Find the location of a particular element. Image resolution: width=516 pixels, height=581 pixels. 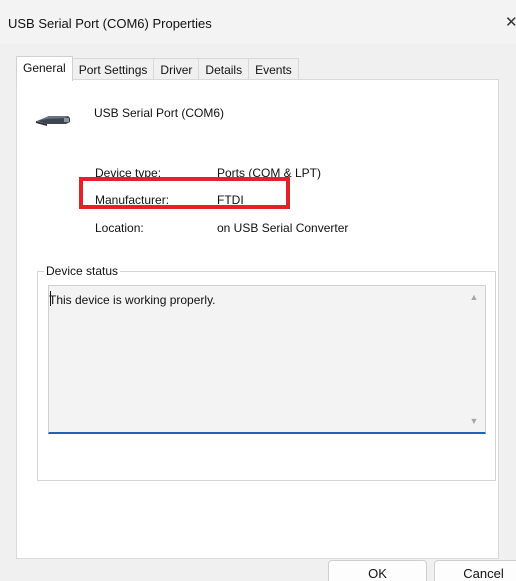

location-label: Location: is located at coordinates (119, 228).